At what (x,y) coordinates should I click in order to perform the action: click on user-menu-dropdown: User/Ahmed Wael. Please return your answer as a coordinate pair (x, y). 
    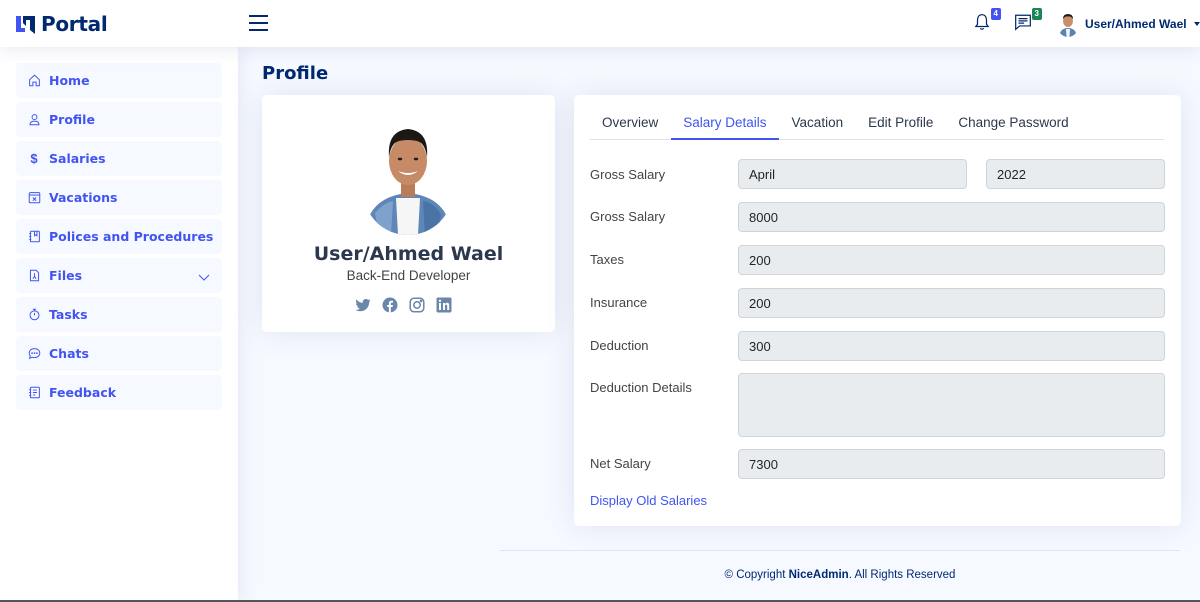
    Looking at the image, I should click on (1128, 24).